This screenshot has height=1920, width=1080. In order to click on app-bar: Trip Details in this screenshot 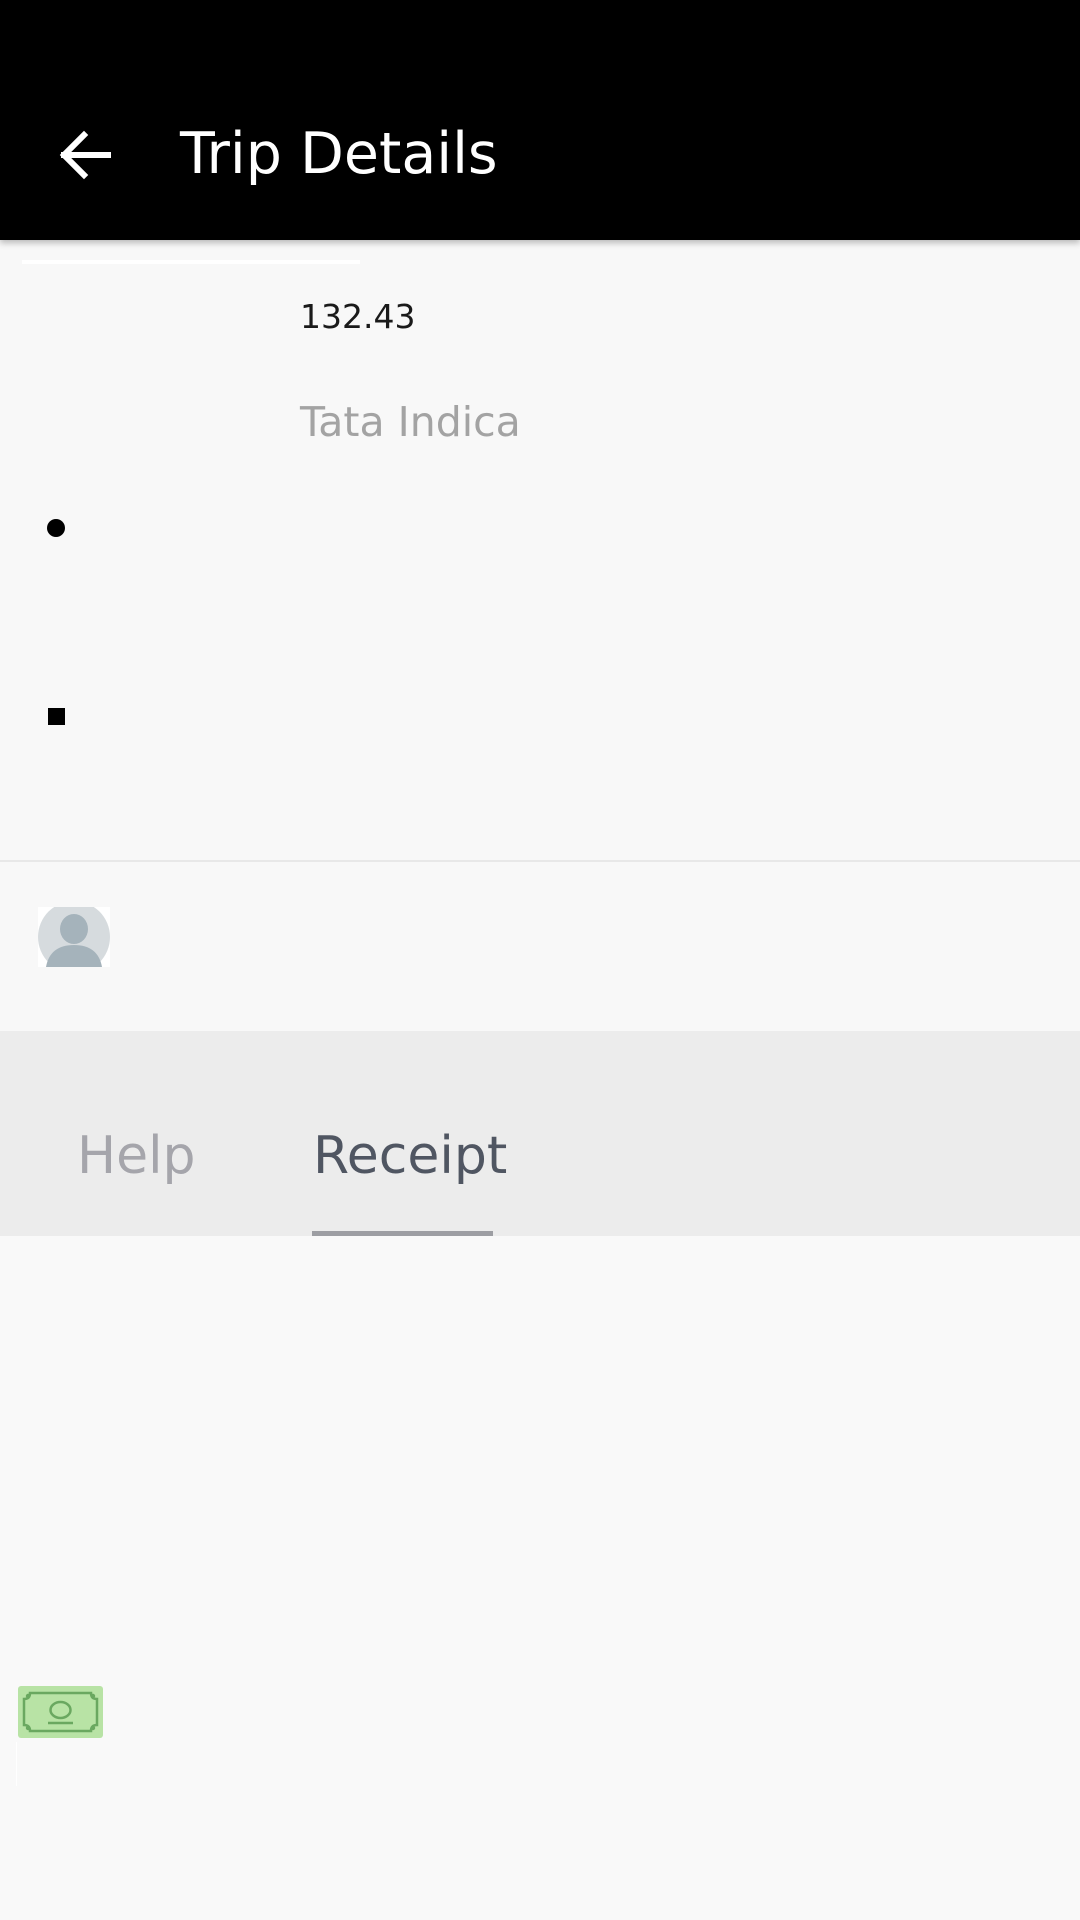, I will do `click(540, 120)`.